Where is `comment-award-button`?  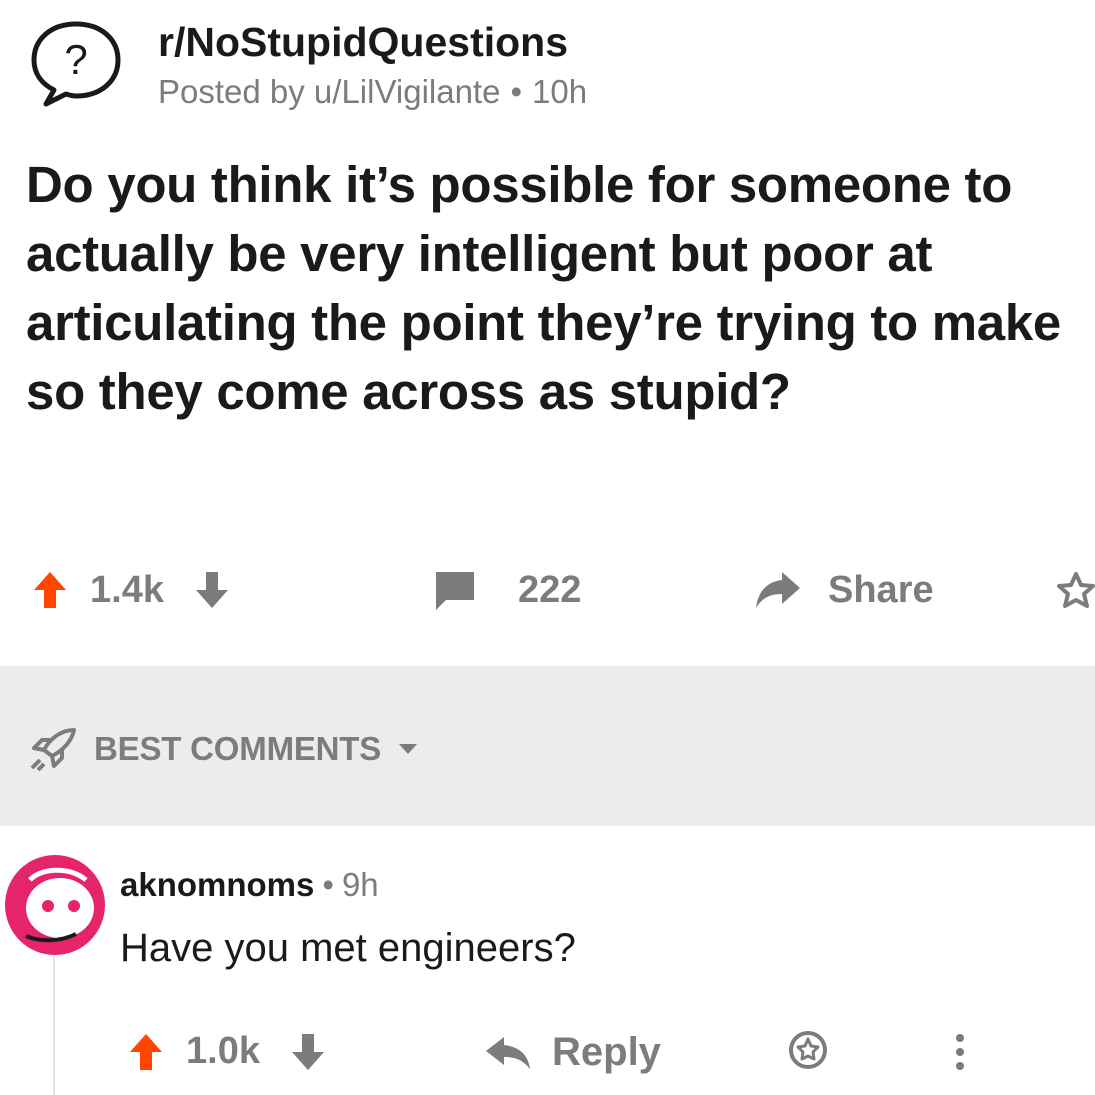
comment-award-button is located at coordinates (808, 1050).